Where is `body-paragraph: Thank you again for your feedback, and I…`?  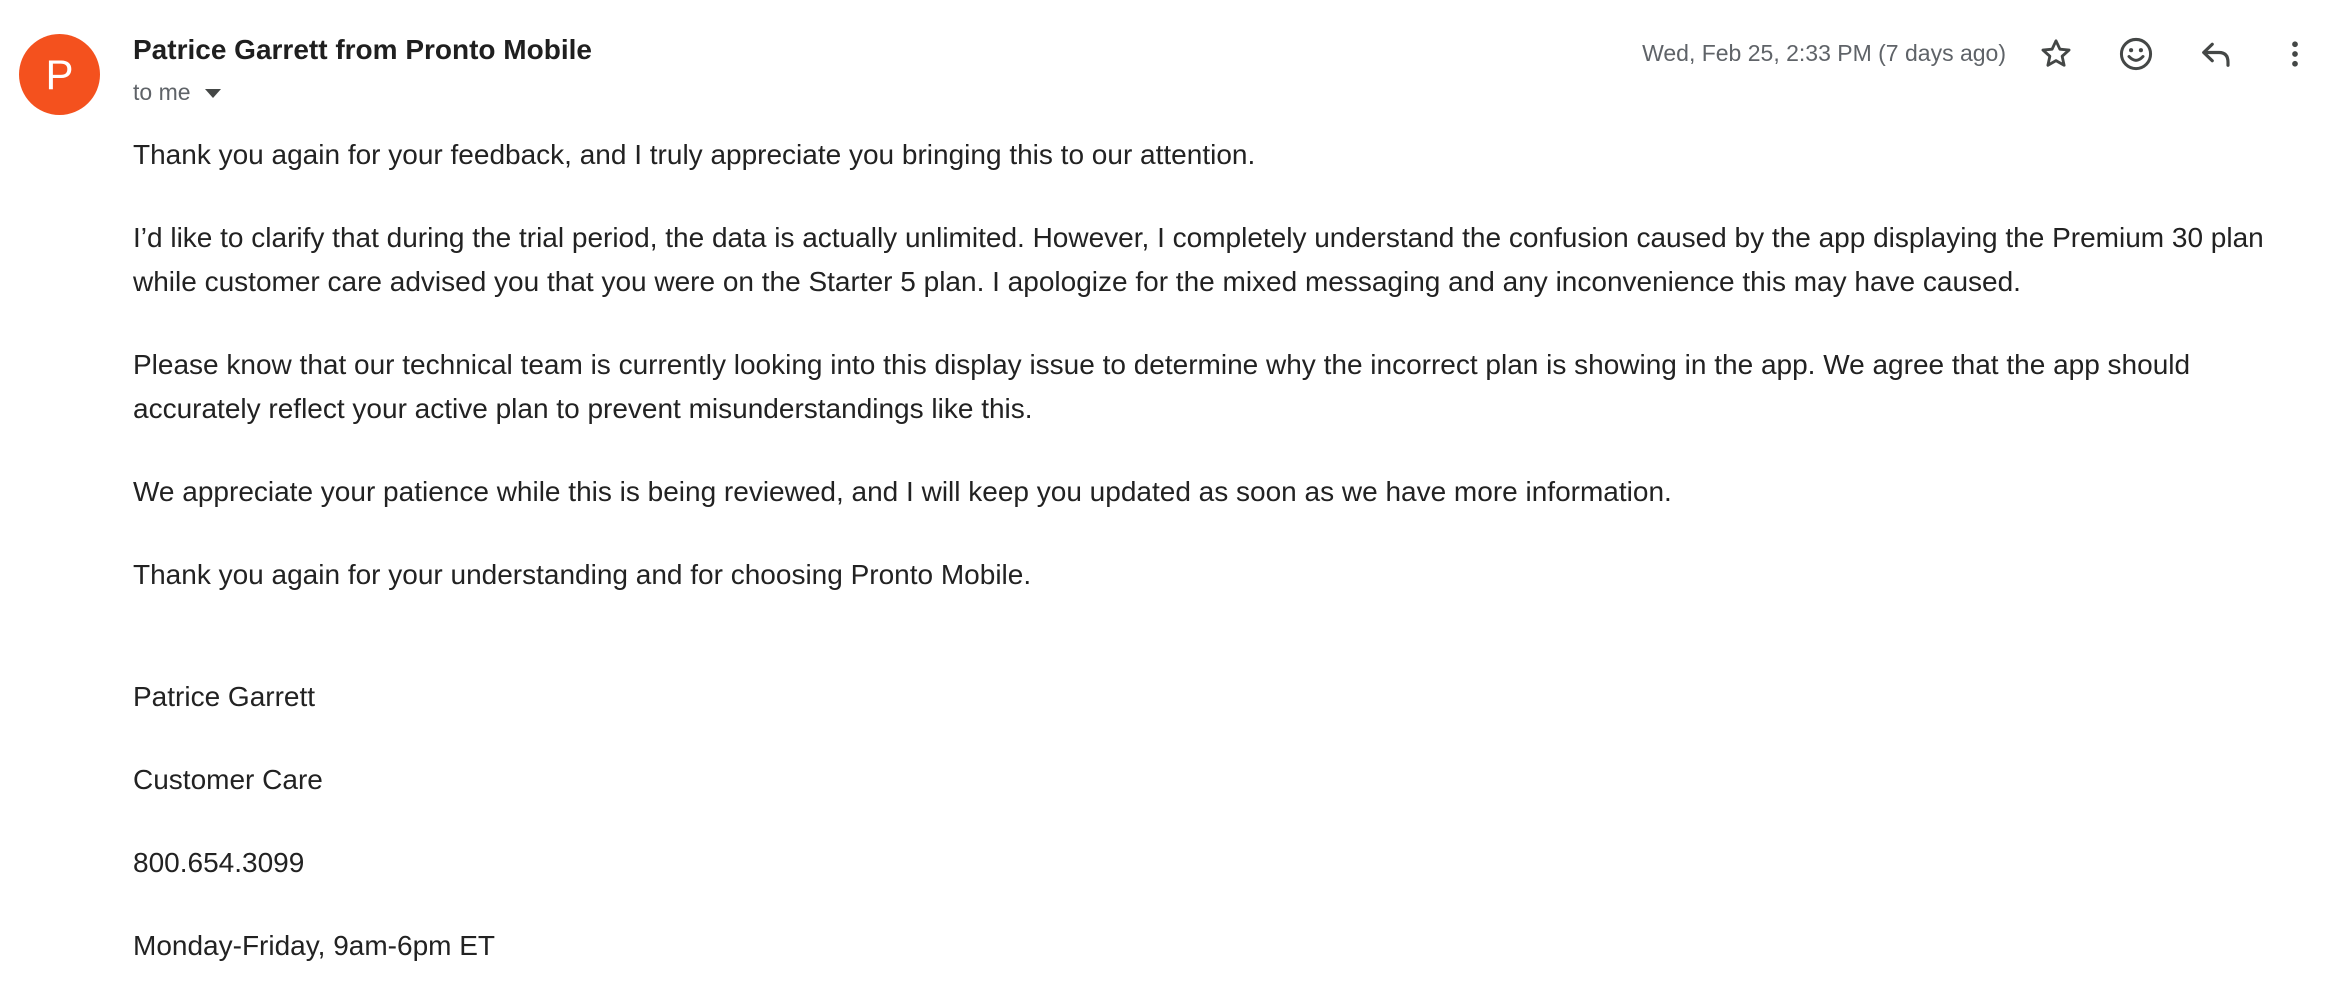 body-paragraph: Thank you again for your feedback, and I… is located at coordinates (694, 154).